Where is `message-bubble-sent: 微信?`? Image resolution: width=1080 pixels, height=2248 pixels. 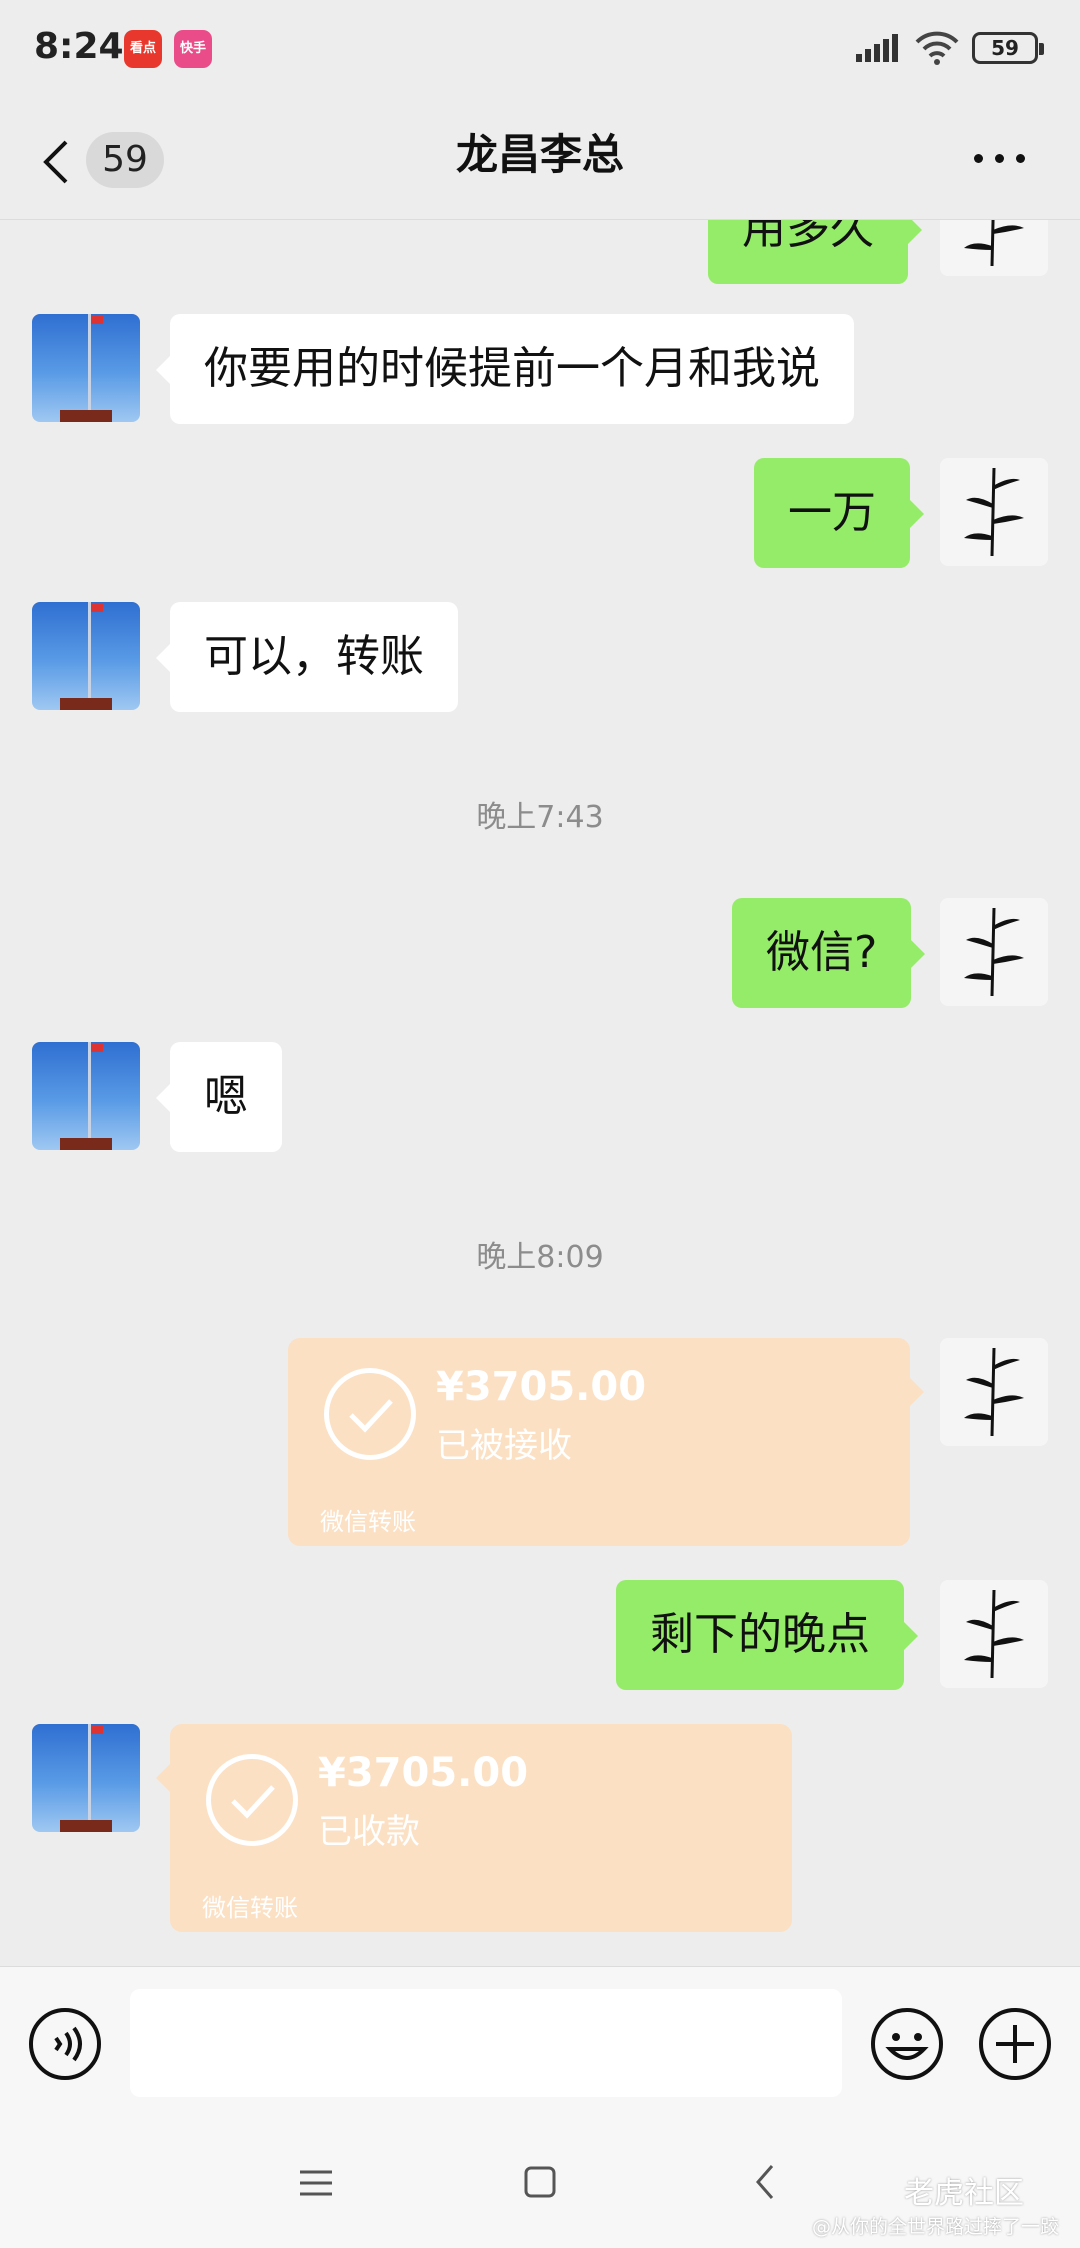 message-bubble-sent: 微信? is located at coordinates (829, 953).